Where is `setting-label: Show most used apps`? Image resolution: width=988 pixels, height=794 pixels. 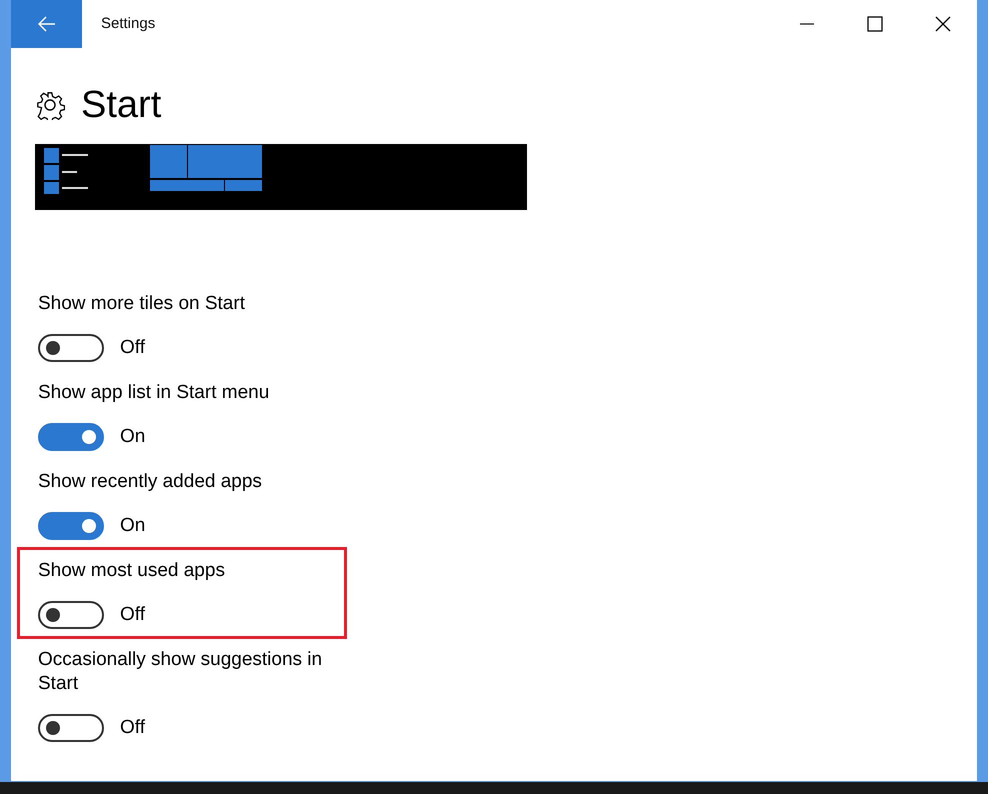 setting-label: Show most used apps is located at coordinates (132, 571).